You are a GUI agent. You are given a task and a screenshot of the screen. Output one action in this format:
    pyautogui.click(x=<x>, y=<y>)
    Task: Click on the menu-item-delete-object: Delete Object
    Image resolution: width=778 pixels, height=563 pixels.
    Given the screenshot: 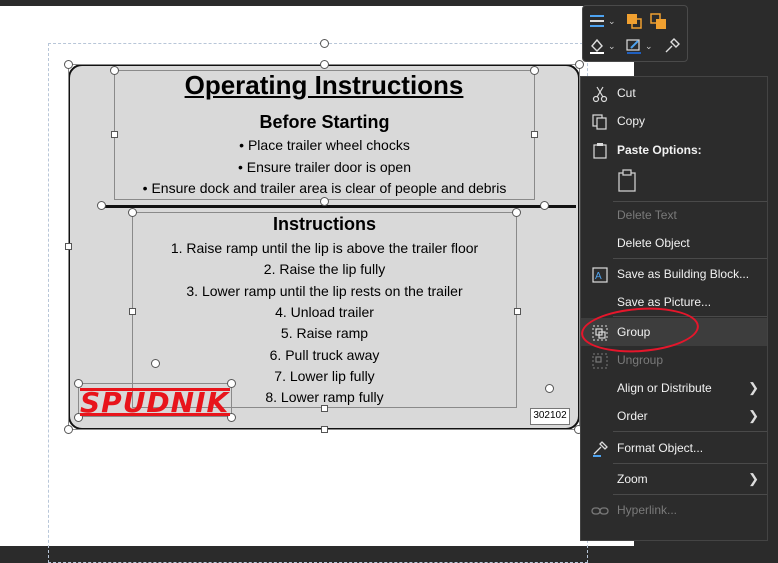 What is the action you would take?
    pyautogui.click(x=674, y=243)
    